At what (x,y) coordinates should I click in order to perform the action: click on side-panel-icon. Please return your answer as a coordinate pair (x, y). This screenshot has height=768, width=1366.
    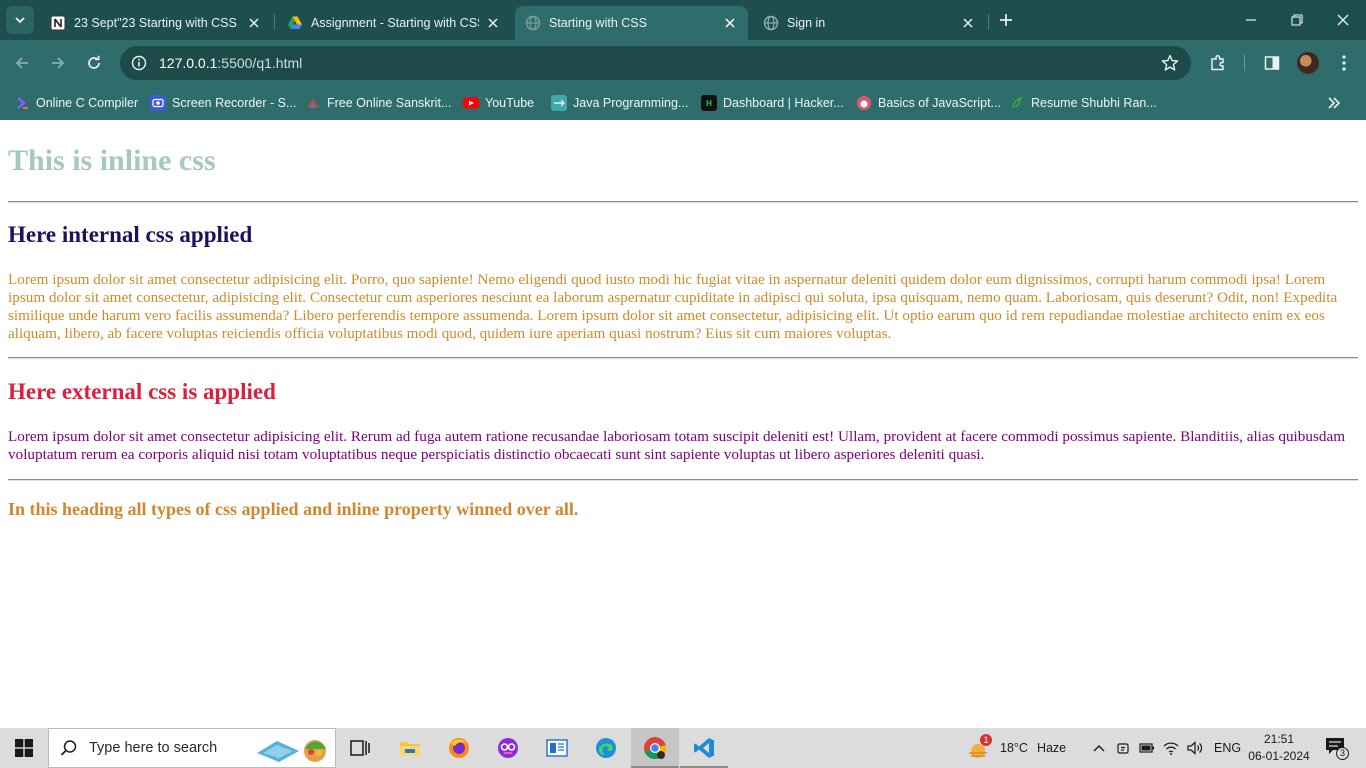
    Looking at the image, I should click on (1272, 63).